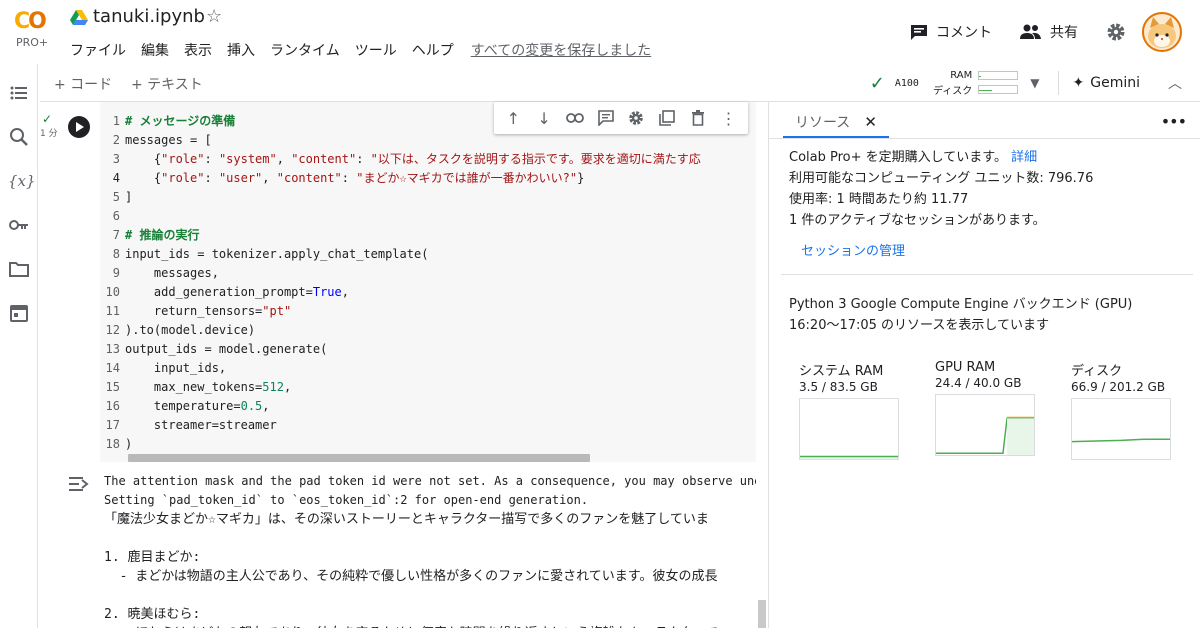  I want to click on share-button: 共有, so click(1049, 32).